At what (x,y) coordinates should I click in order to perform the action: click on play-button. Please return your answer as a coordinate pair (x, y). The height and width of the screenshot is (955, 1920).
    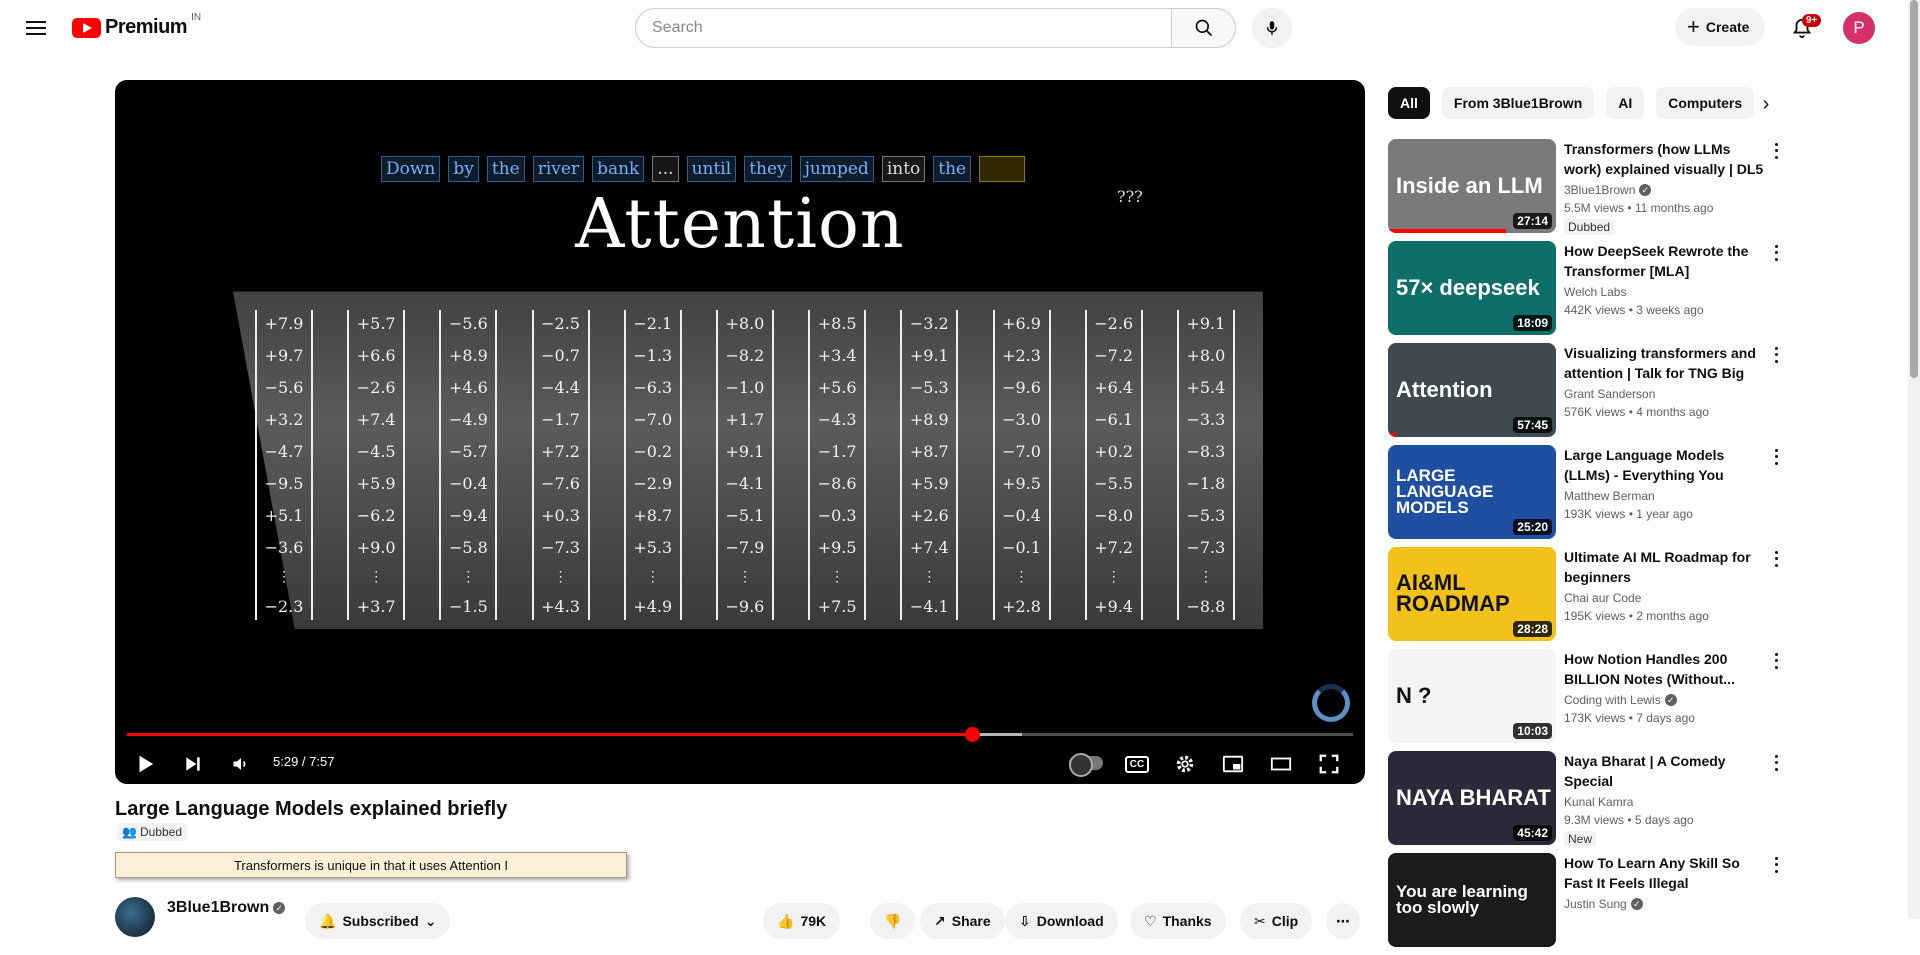
    Looking at the image, I should click on (145, 764).